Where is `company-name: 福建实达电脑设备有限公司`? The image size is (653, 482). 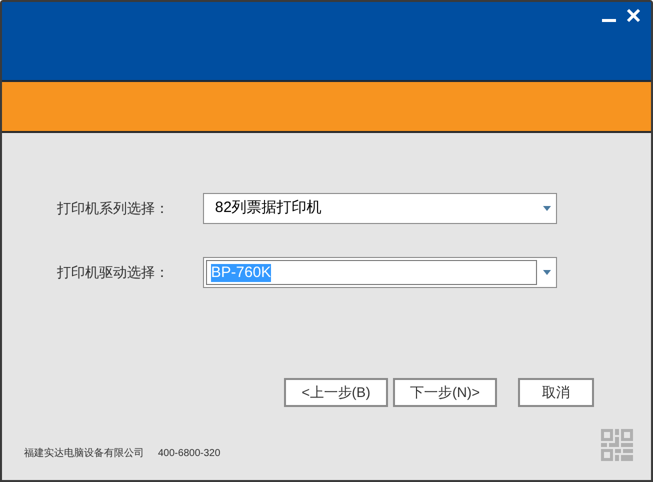 company-name: 福建实达电脑设备有限公司 is located at coordinates (84, 453).